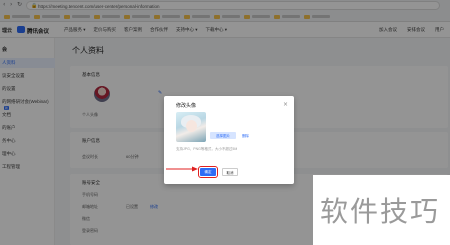  What do you see at coordinates (380, 211) in the screenshot?
I see `watermark-text: 软件技巧` at bounding box center [380, 211].